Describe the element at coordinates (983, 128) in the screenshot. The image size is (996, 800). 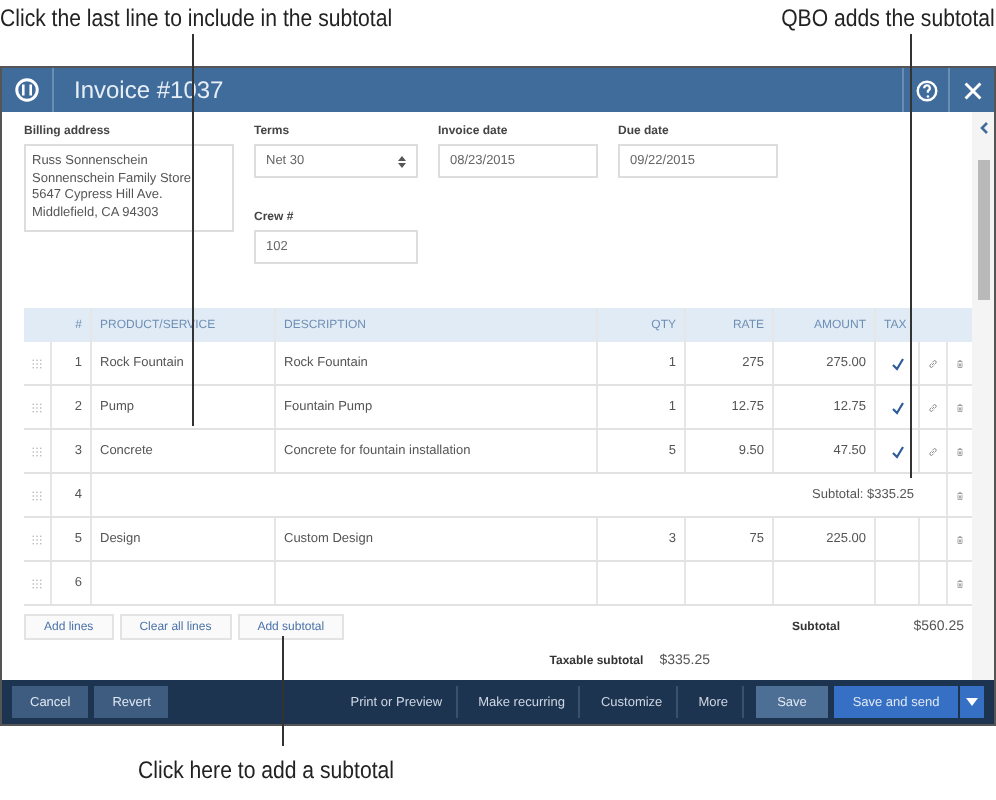
I see `collapse-icon` at that location.